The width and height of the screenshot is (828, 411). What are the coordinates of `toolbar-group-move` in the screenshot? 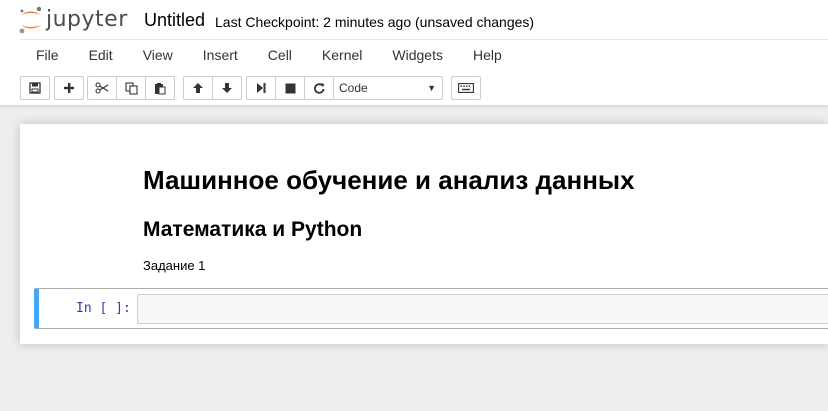 It's located at (212, 88).